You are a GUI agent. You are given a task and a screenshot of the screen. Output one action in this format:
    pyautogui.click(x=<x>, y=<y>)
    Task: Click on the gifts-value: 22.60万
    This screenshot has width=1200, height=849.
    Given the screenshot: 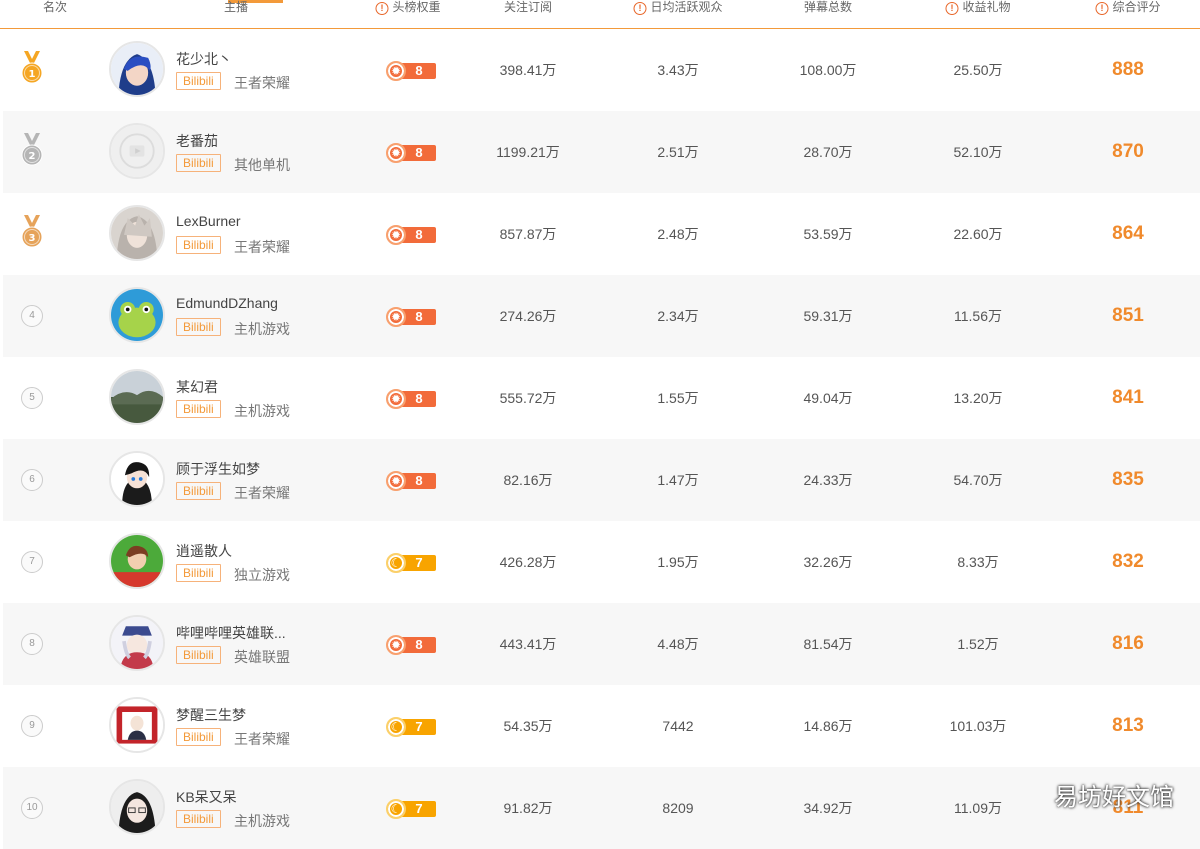 What is the action you would take?
    pyautogui.click(x=978, y=234)
    